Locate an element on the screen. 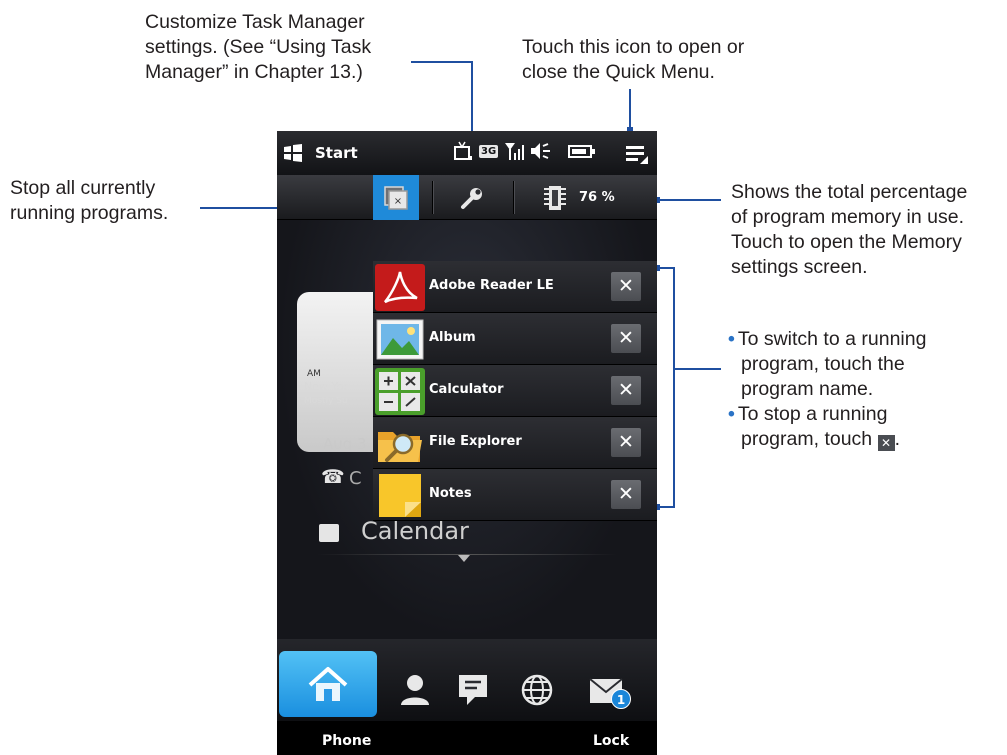  notes-icon is located at coordinates (400, 495).